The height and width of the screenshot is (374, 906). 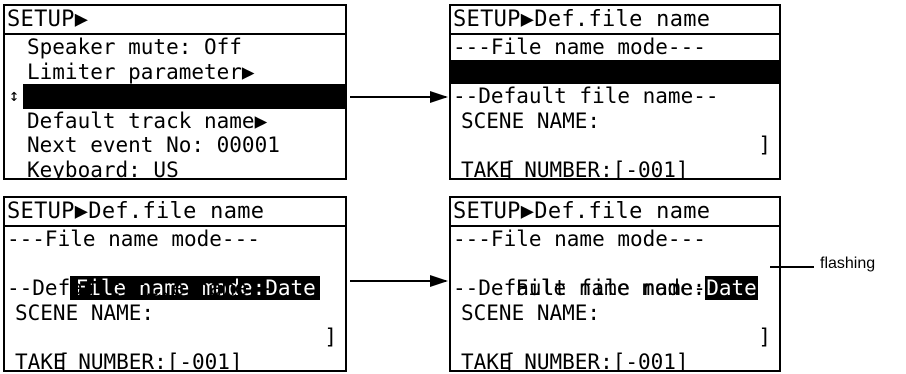 I want to click on menu-item-default-file-name: ↕ Default file name▶, so click(x=175, y=120).